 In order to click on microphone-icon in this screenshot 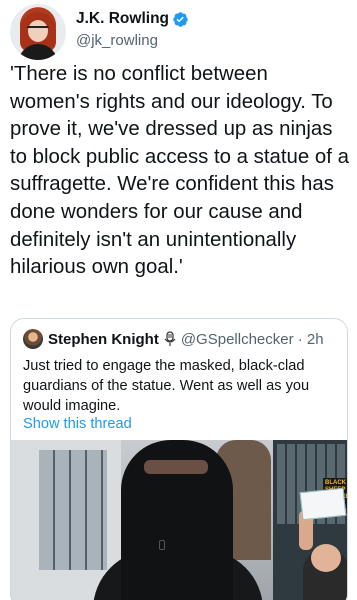, I will do `click(170, 338)`.